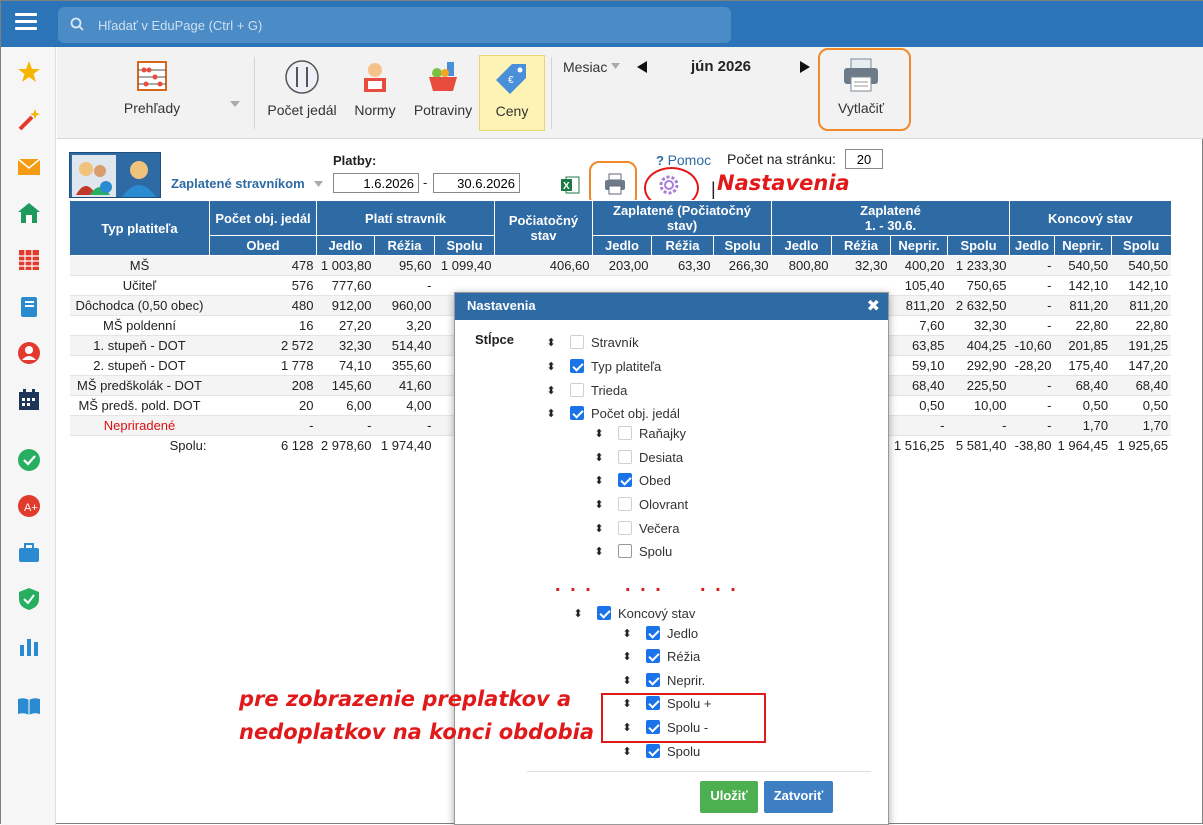 The height and width of the screenshot is (825, 1203). Describe the element at coordinates (729, 797) in the screenshot. I see `save-button: Uložiť` at that location.